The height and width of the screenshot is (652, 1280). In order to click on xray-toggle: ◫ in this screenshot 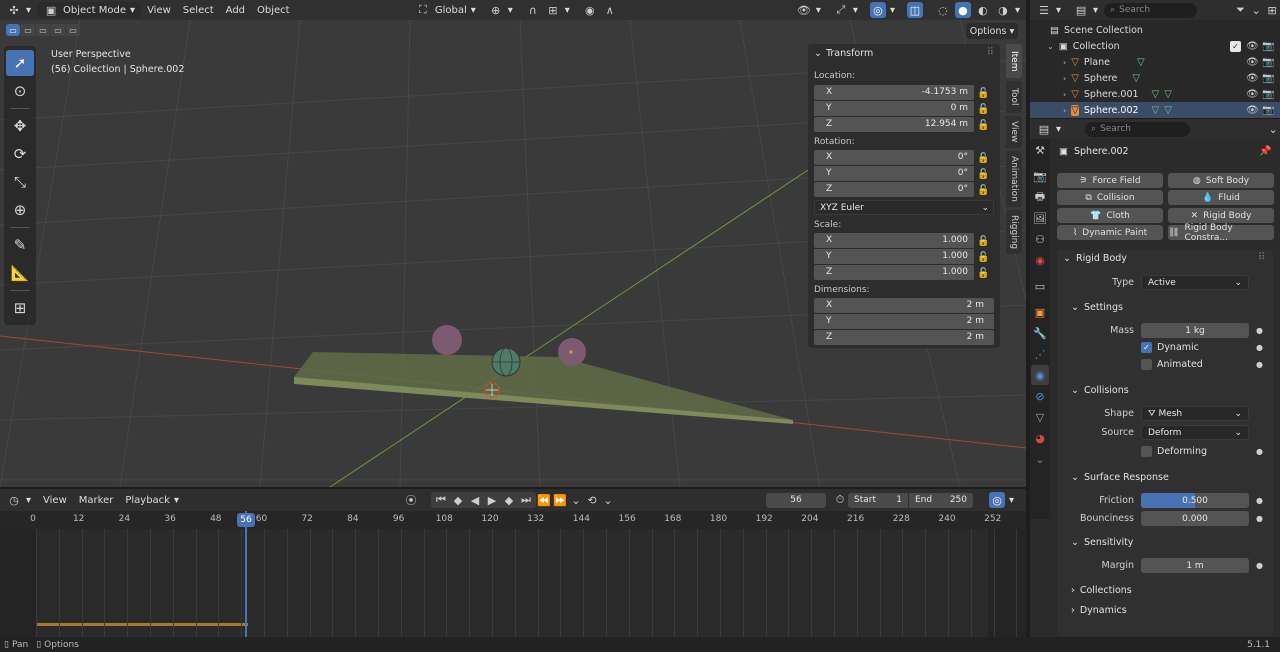, I will do `click(915, 10)`.